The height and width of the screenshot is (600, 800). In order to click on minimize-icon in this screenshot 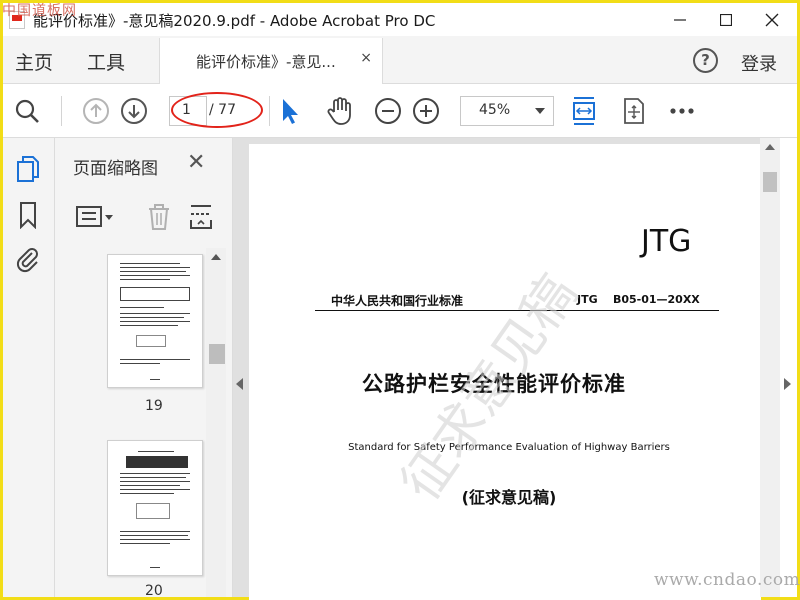, I will do `click(680, 19)`.